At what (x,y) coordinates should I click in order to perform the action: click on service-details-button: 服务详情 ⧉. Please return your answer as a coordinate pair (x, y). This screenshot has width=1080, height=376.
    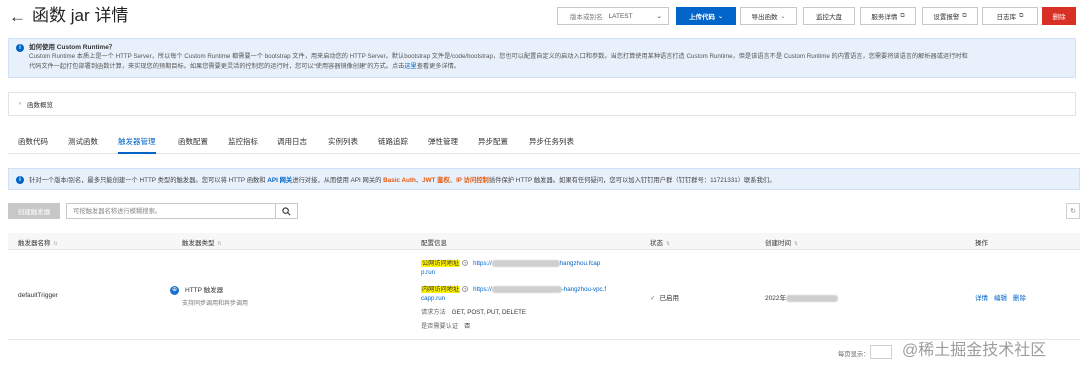
    Looking at the image, I should click on (888, 16).